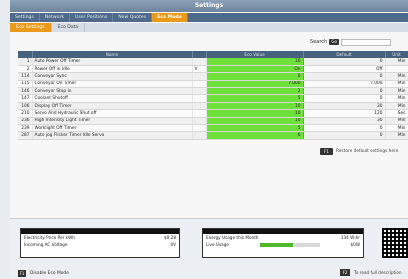 The image size is (408, 279). What do you see at coordinates (170, 17) in the screenshot?
I see `tab-eco-mode: Eco Mode` at bounding box center [170, 17].